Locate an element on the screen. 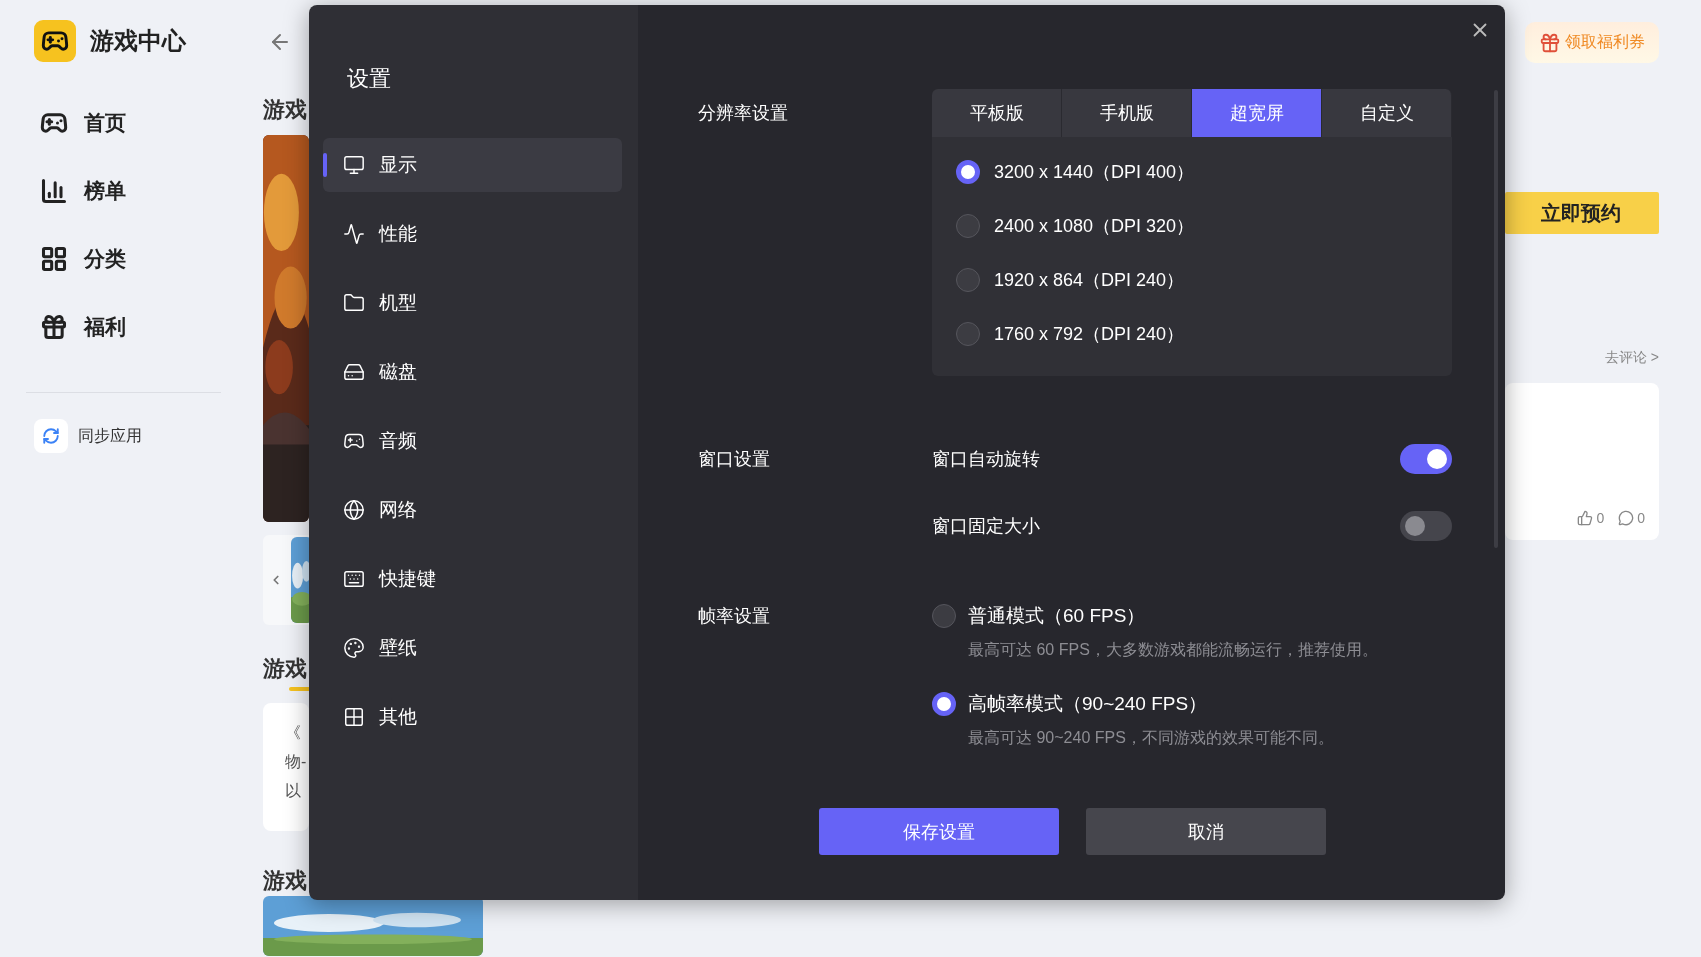 Image resolution: width=1701 pixels, height=957 pixels. fps-option: 普通模式（60 FPS） is located at coordinates (1173, 616).